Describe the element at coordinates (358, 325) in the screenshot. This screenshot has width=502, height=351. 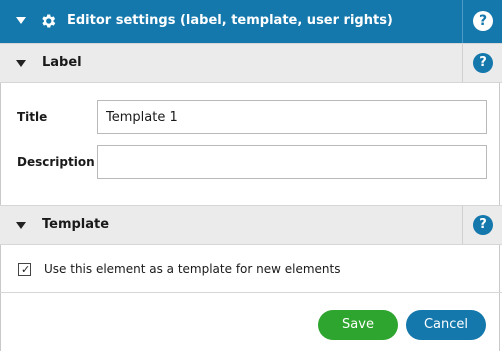
I see `save-button: Save` at that location.